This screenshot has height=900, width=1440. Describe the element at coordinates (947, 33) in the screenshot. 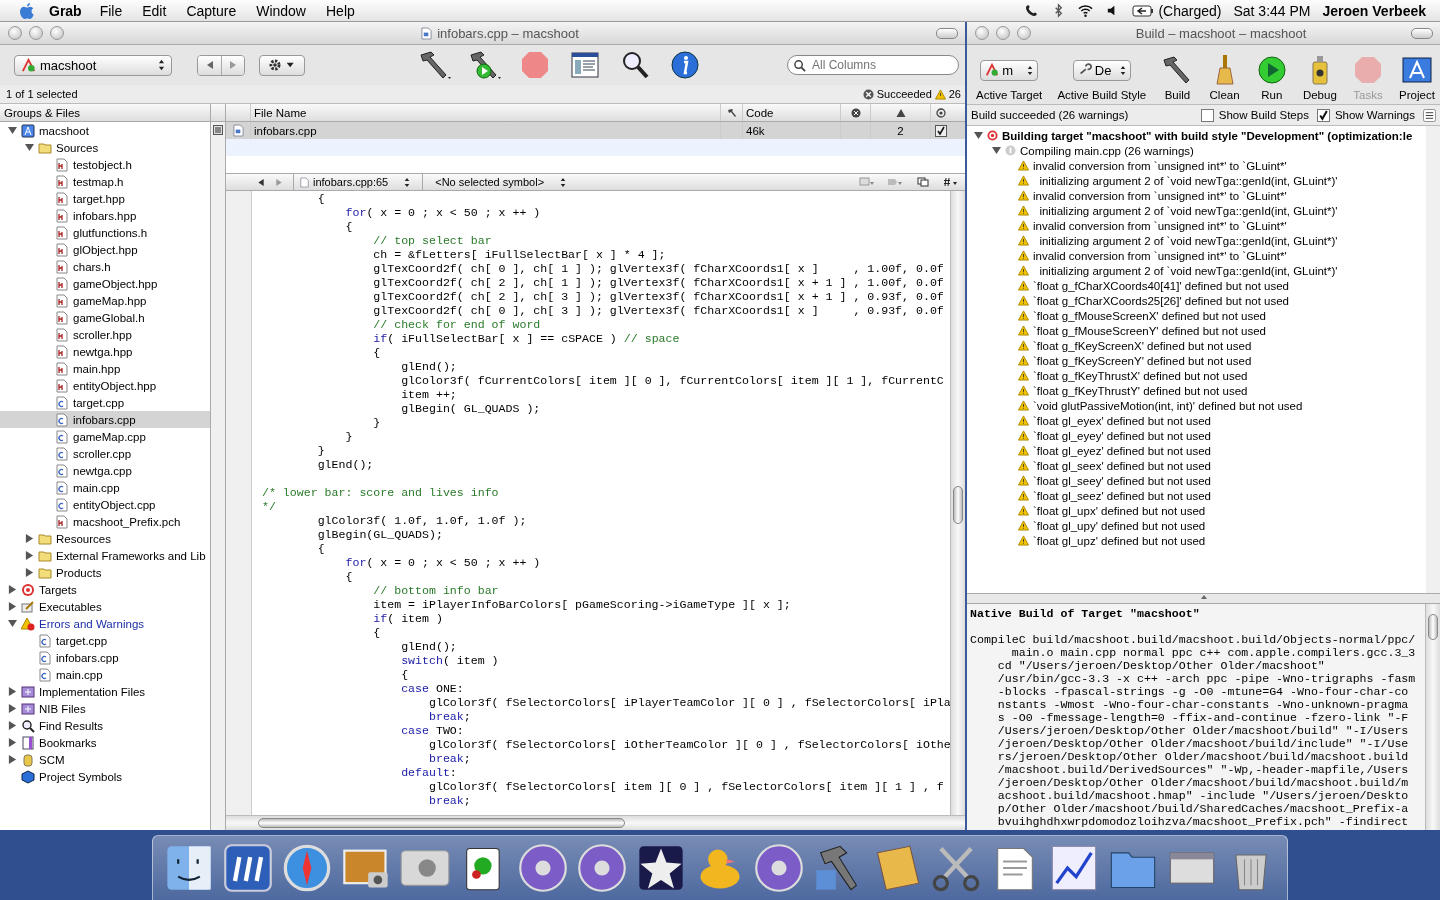

I see `toolbar-toggle-button` at that location.